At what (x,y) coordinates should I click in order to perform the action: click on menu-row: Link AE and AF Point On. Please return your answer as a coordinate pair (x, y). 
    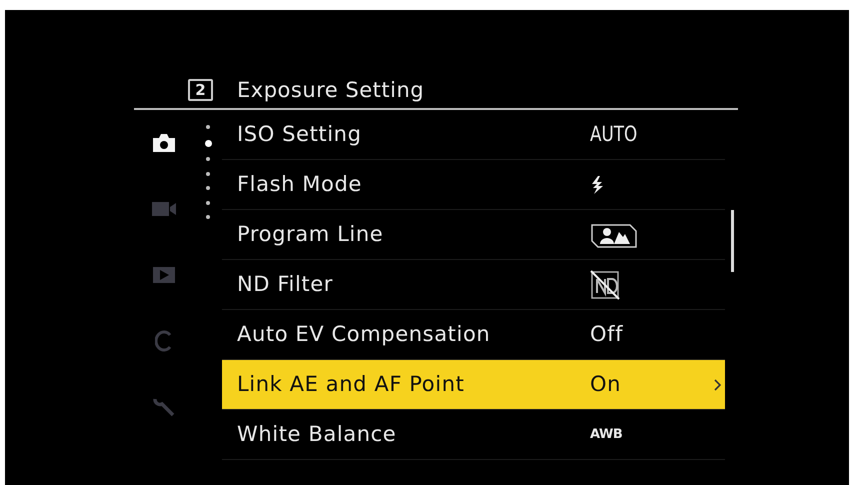
    Looking at the image, I should click on (473, 385).